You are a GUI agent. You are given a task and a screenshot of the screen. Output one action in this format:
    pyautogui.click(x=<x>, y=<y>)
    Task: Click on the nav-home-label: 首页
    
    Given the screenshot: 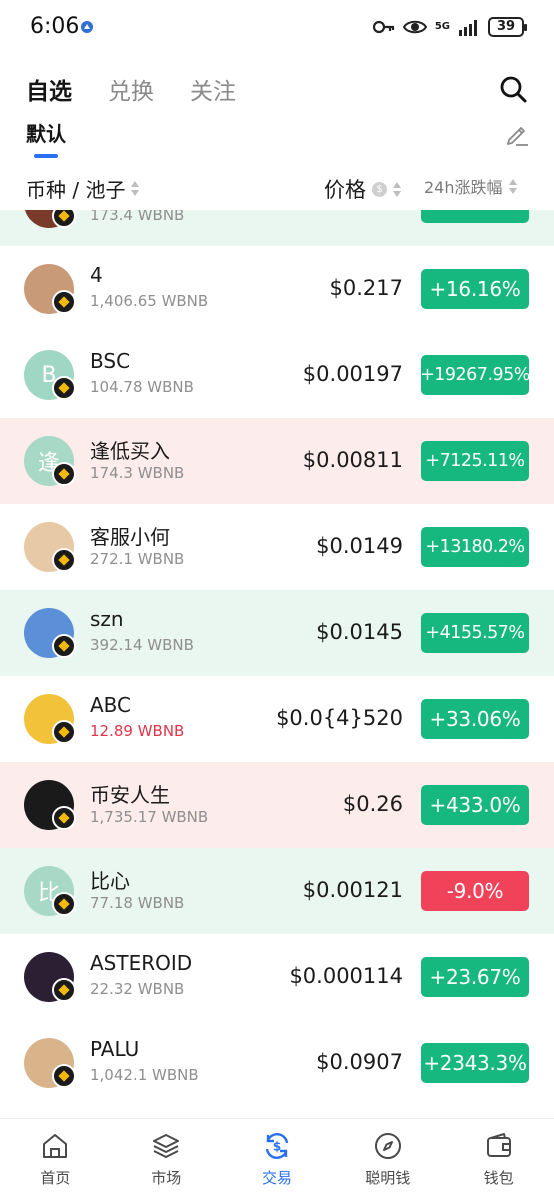 What is the action you would take?
    pyautogui.click(x=55, y=1178)
    